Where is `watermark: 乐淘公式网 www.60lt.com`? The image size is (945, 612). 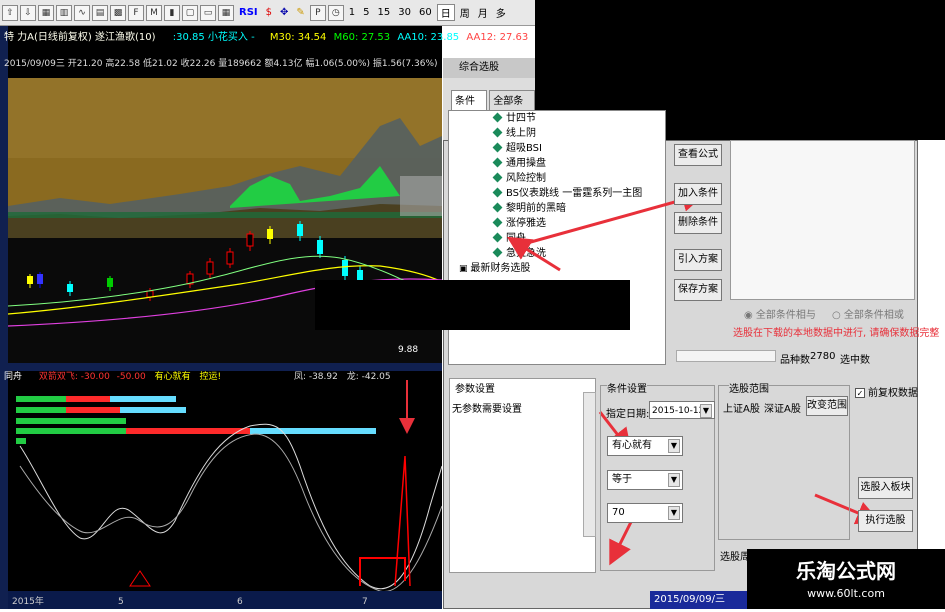
watermark: 乐淘公式网 www.60lt.com is located at coordinates (846, 579).